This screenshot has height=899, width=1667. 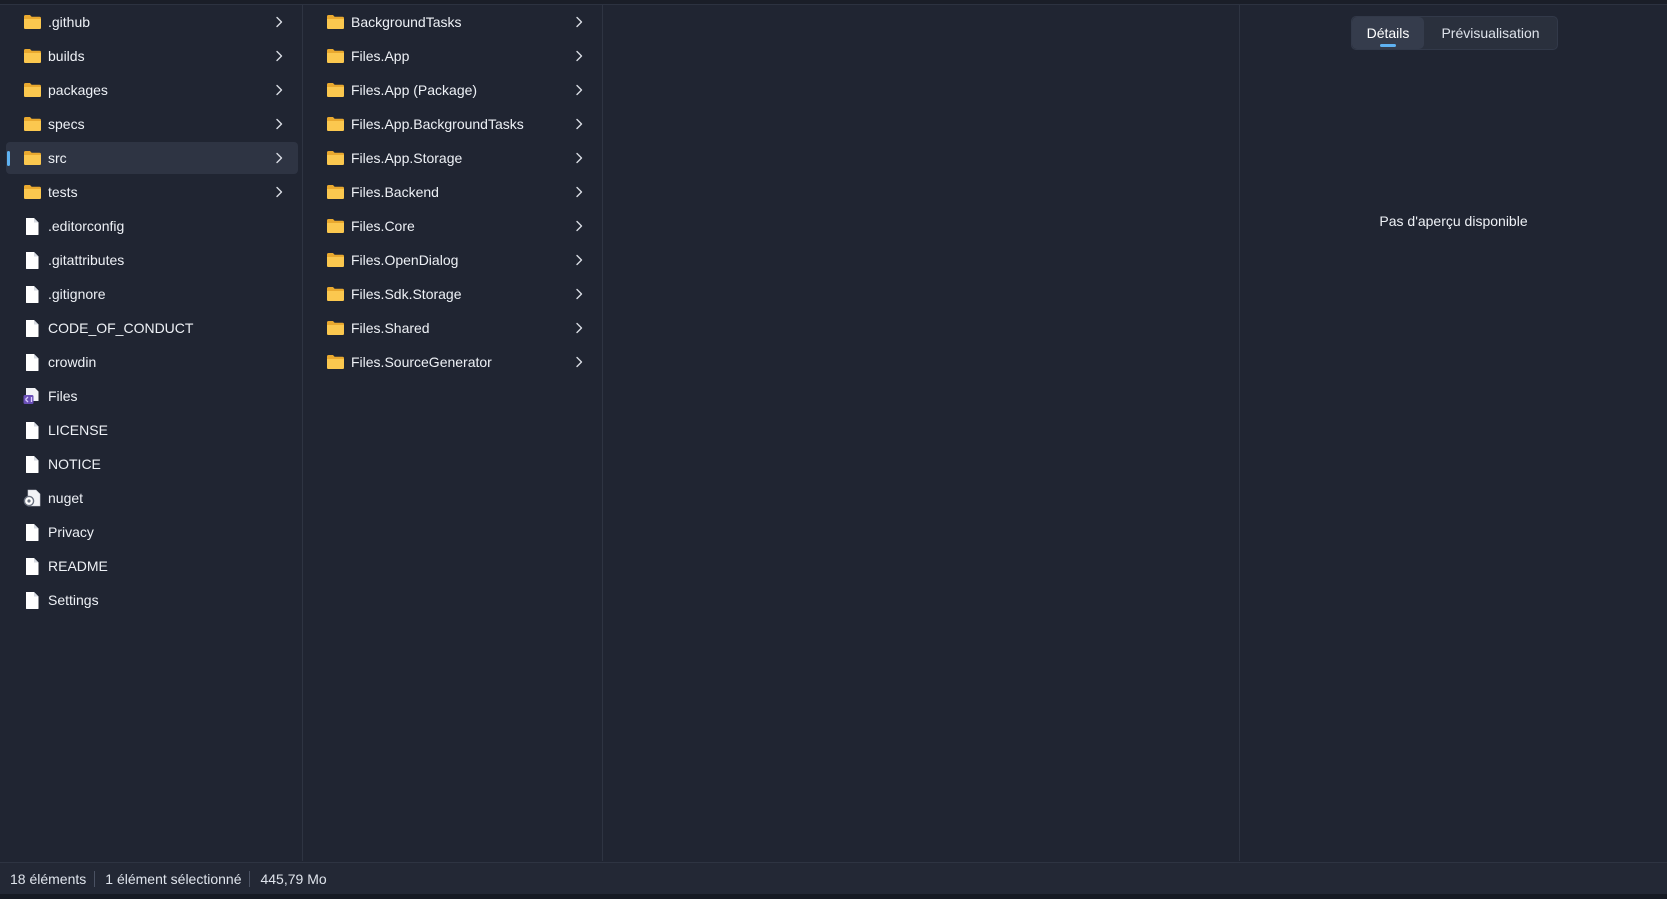 I want to click on tab-details: Détails, so click(x=1388, y=33).